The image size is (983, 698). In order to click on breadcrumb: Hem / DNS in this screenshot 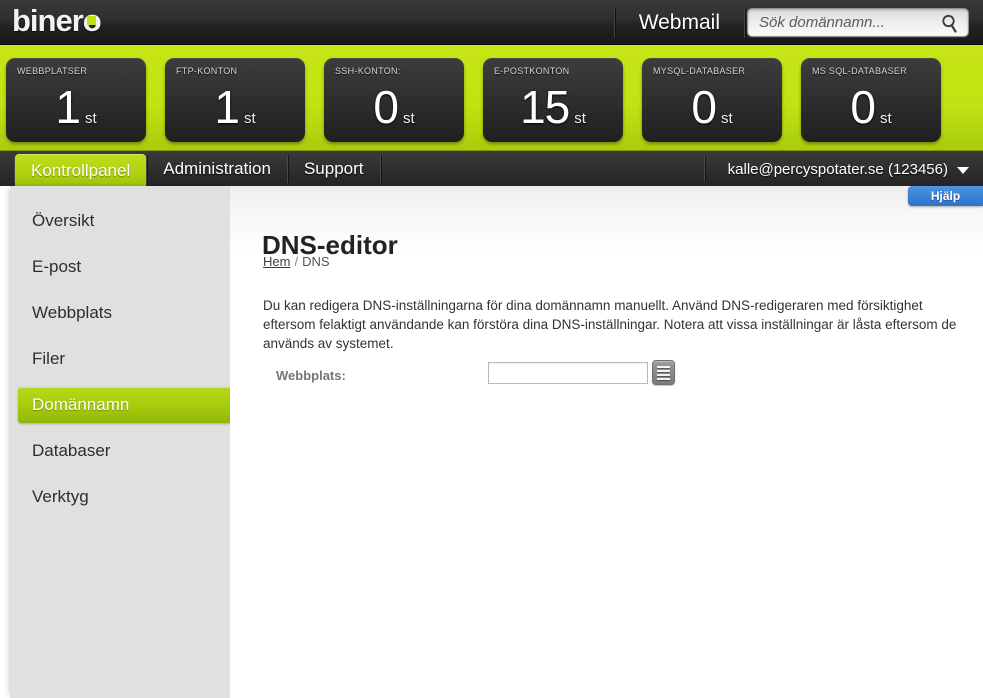, I will do `click(296, 261)`.